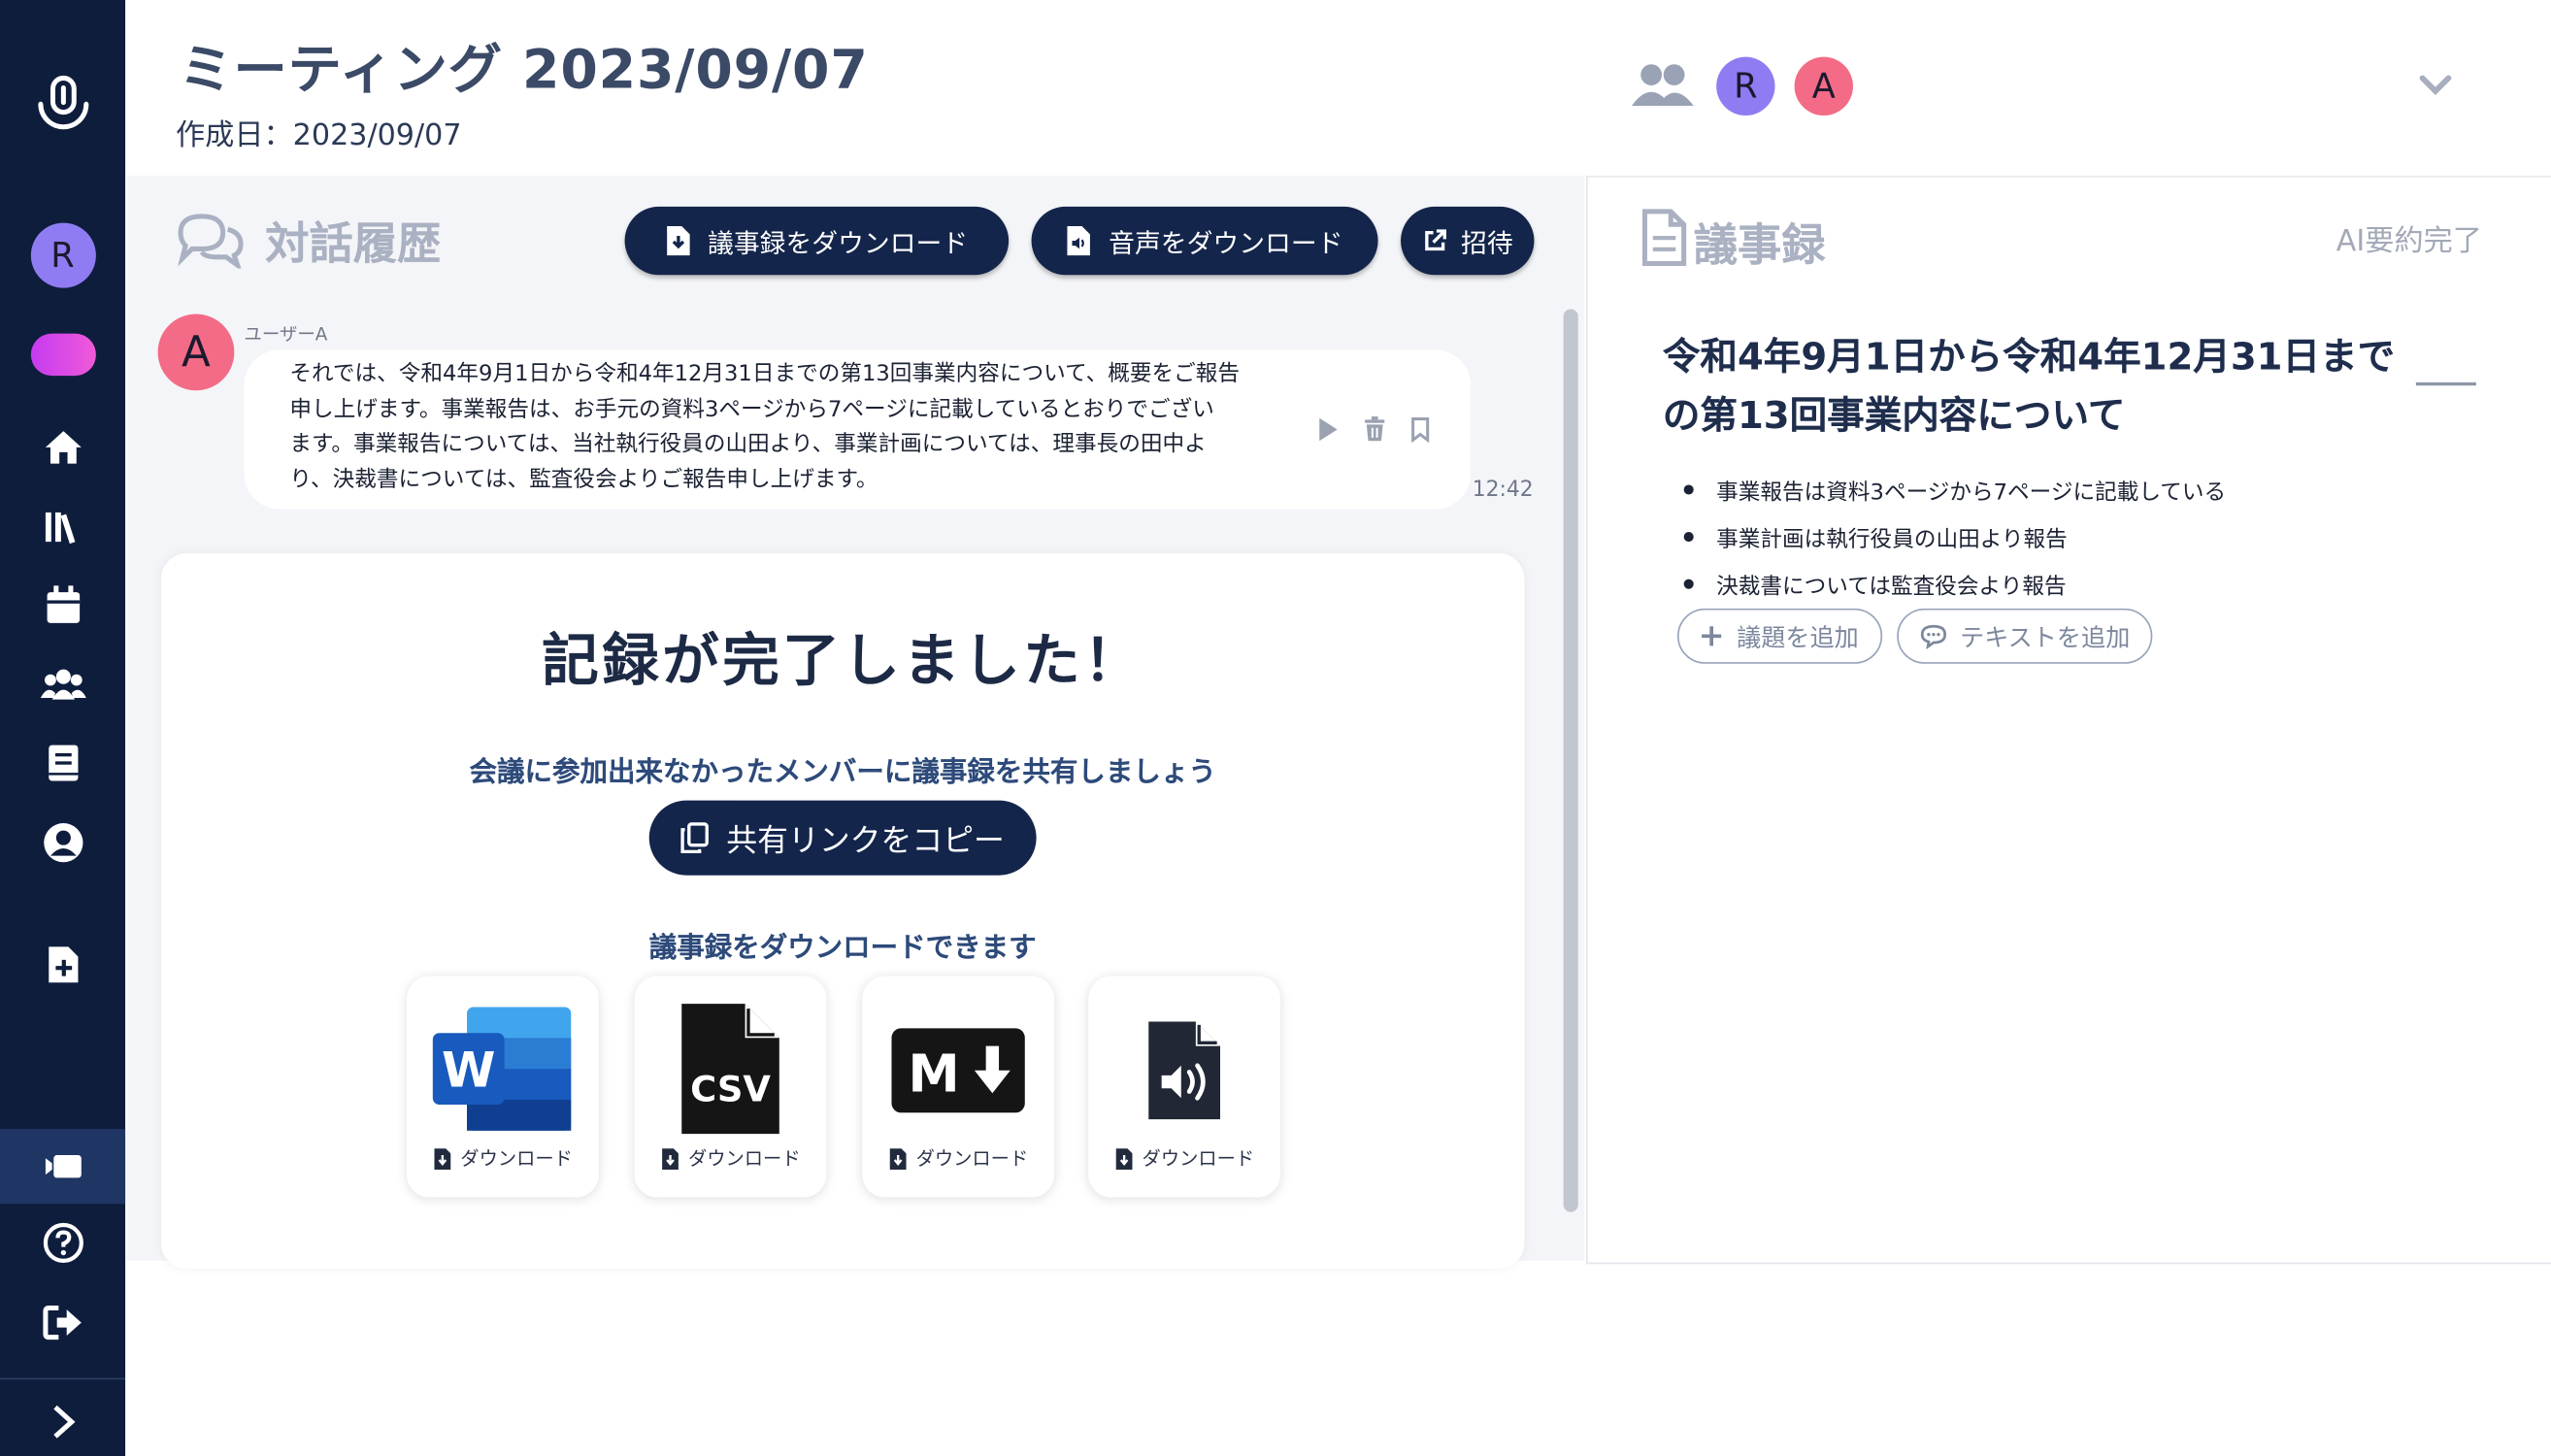 This screenshot has height=1456, width=2551. I want to click on markdown-glyph: M, so click(933, 1074).